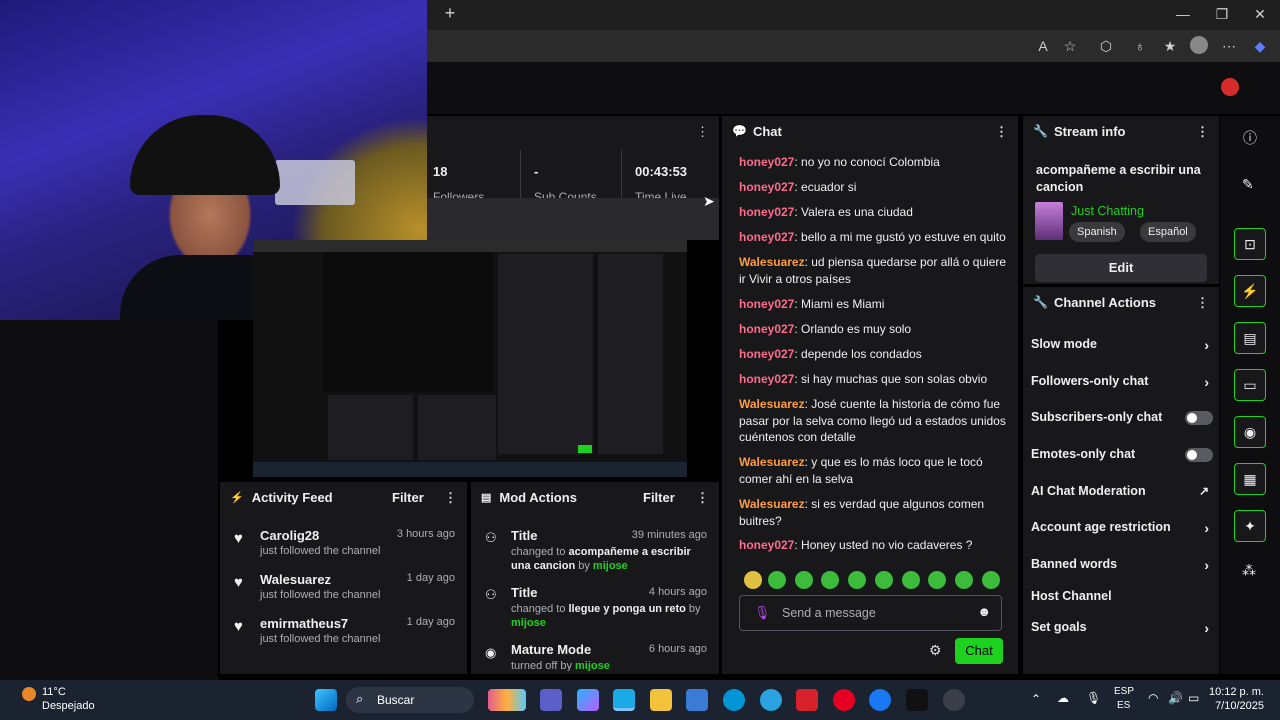  I want to click on windows-start-icon, so click(326, 700).